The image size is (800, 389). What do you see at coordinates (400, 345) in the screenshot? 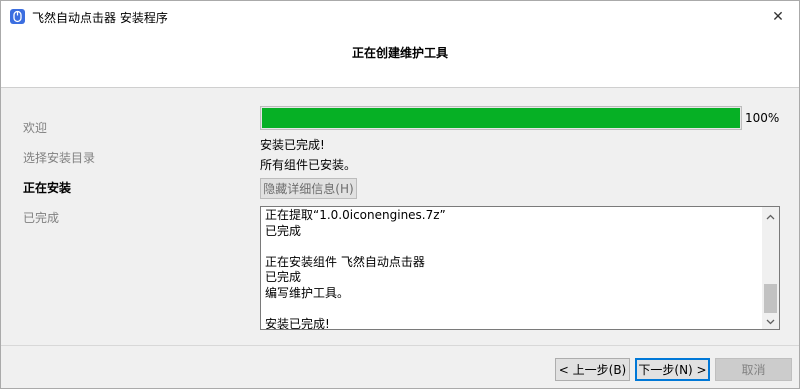
I see `footer-divider` at bounding box center [400, 345].